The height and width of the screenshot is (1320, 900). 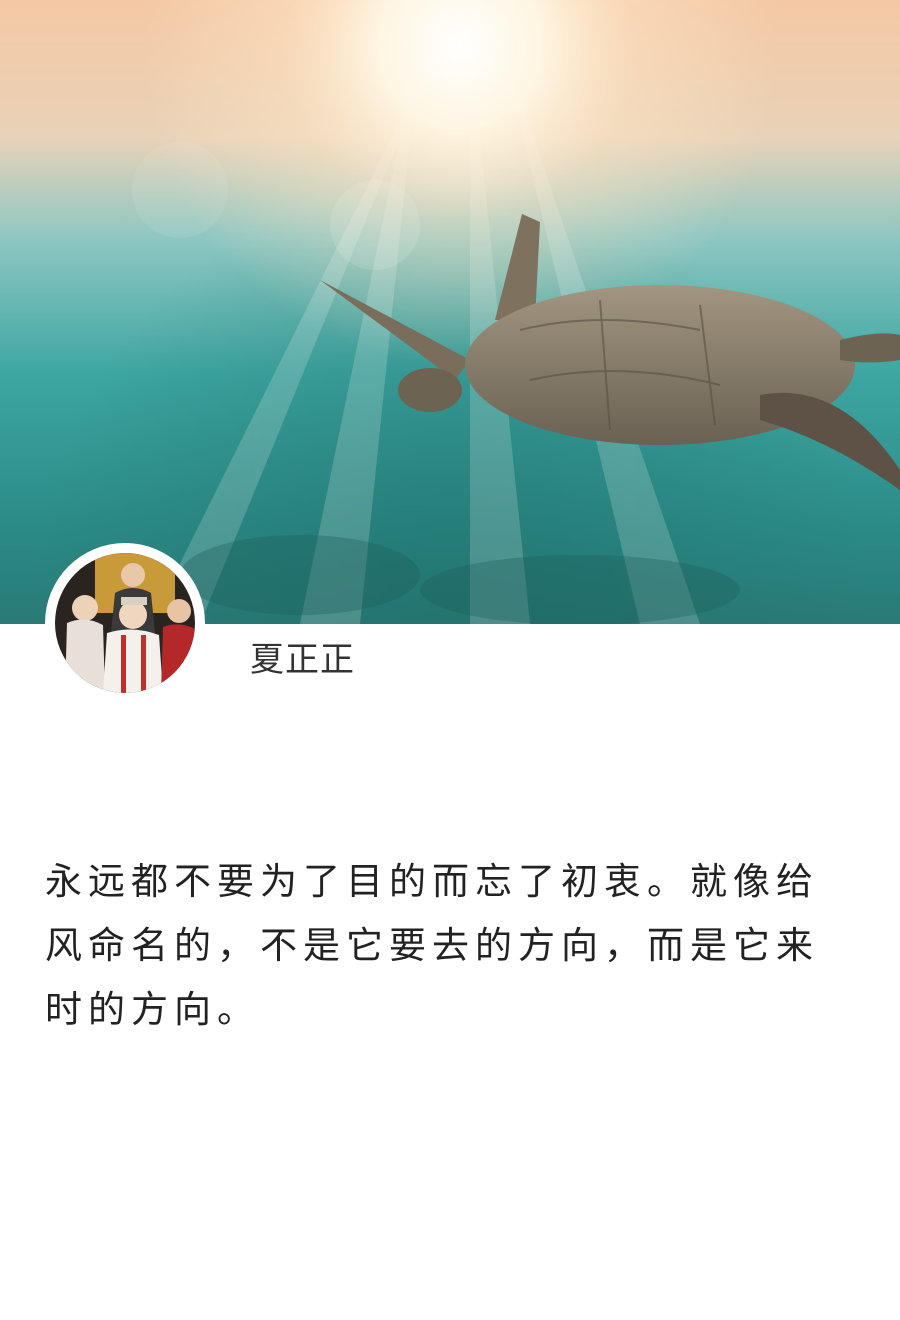 What do you see at coordinates (302, 660) in the screenshot?
I see `username: 夏正正` at bounding box center [302, 660].